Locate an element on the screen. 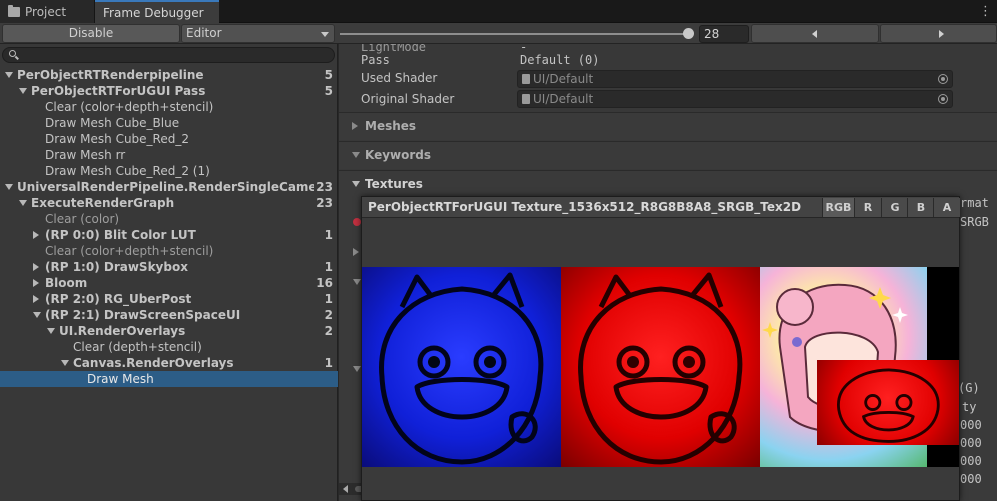 The width and height of the screenshot is (997, 501). format-value: SRGB is located at coordinates (974, 222).